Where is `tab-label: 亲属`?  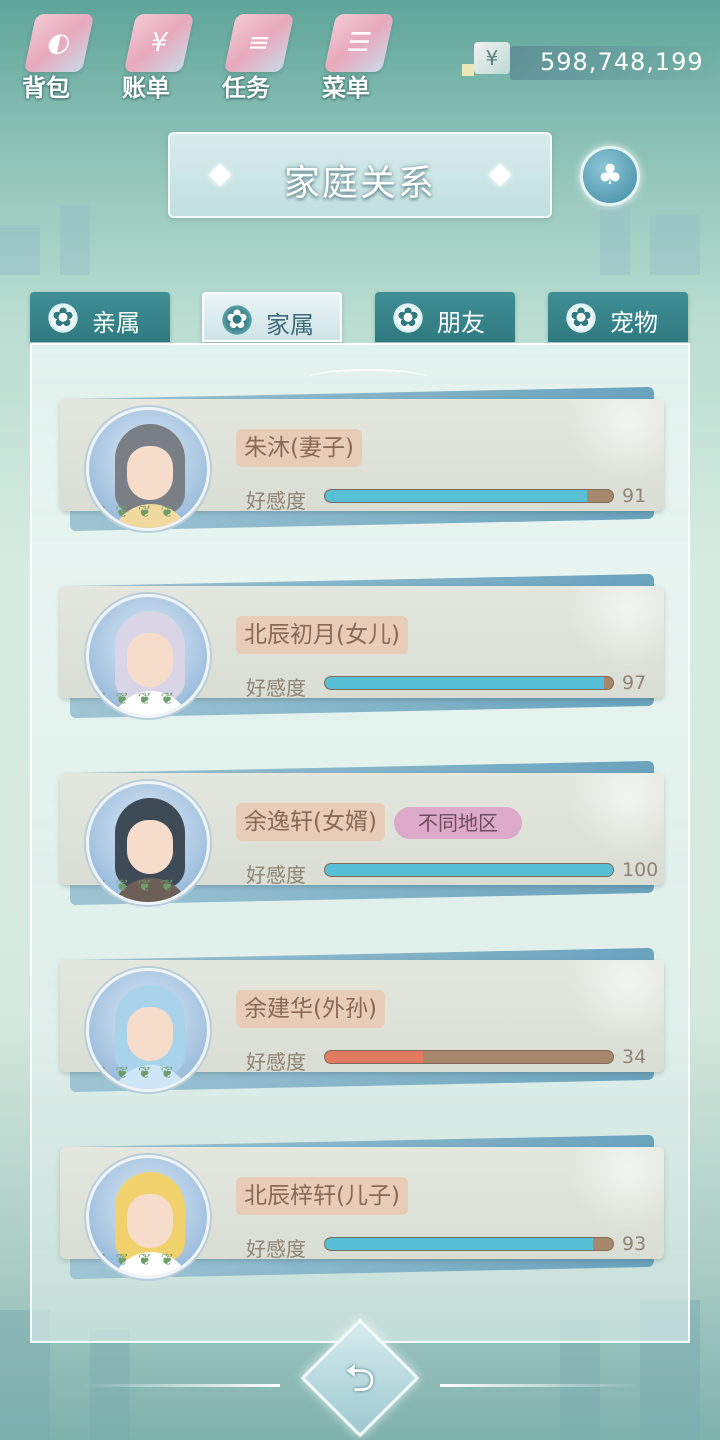 tab-label: 亲属 is located at coordinates (116, 323).